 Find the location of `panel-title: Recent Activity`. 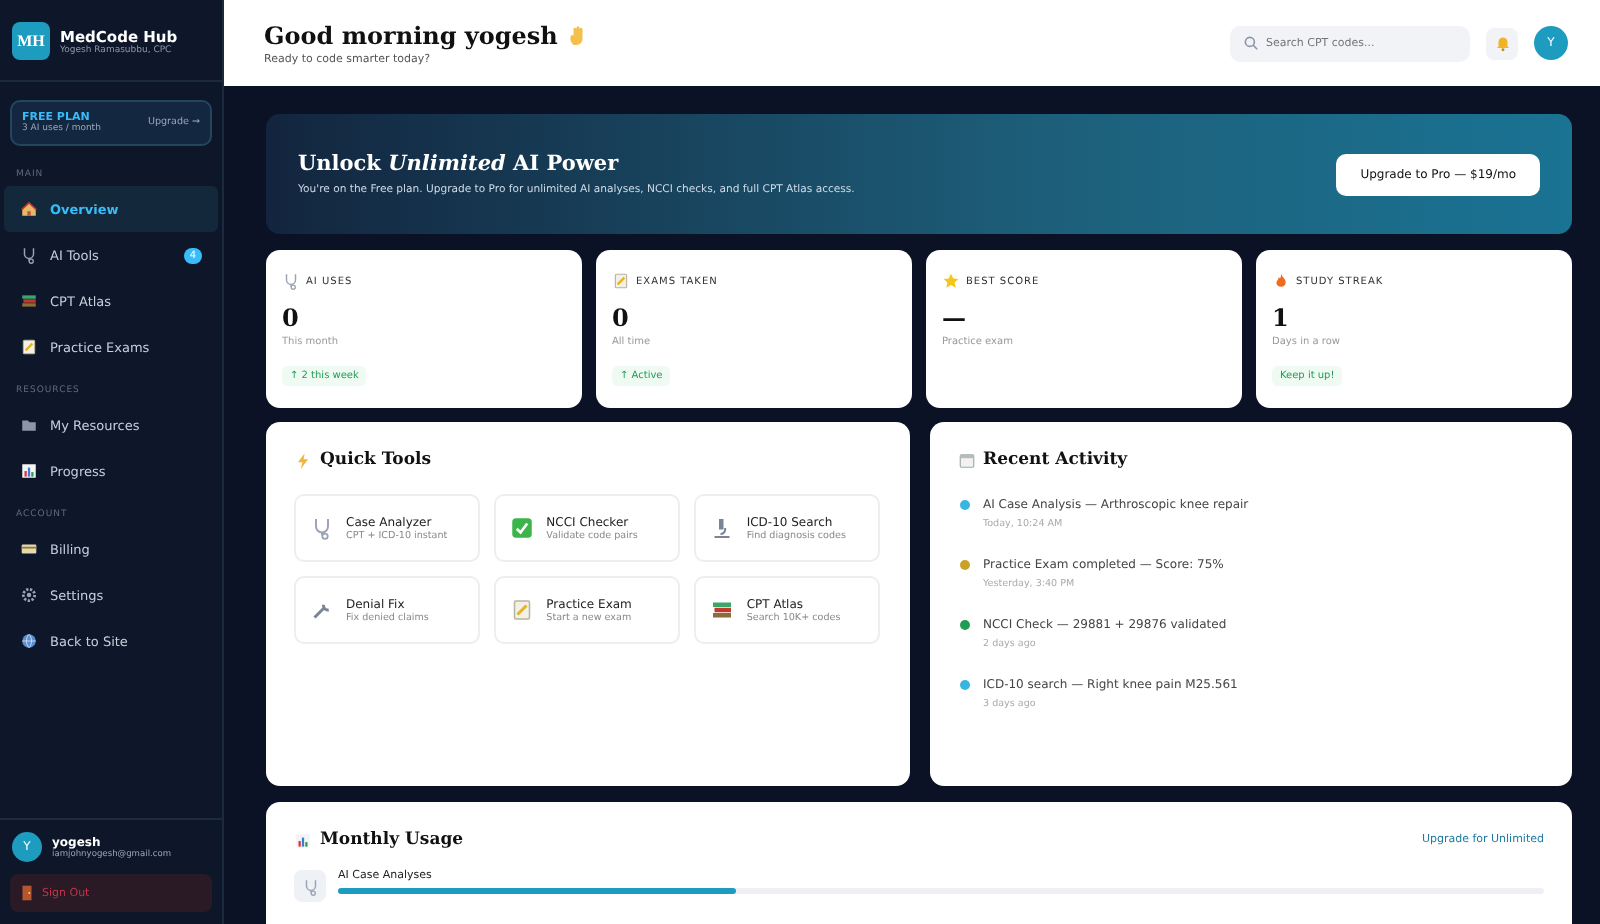

panel-title: Recent Activity is located at coordinates (1055, 460).